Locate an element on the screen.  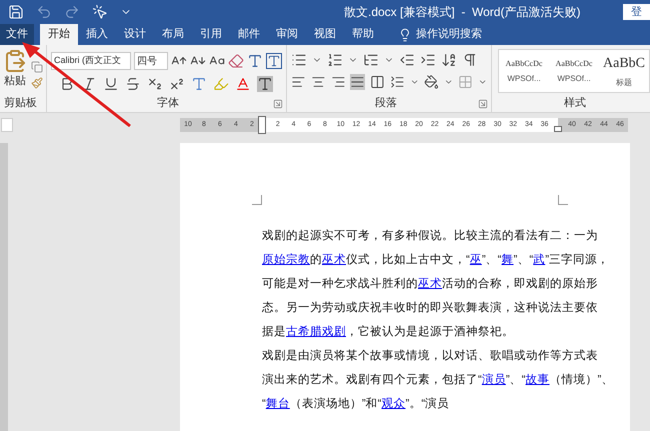
distributed-icon is located at coordinates (377, 82).